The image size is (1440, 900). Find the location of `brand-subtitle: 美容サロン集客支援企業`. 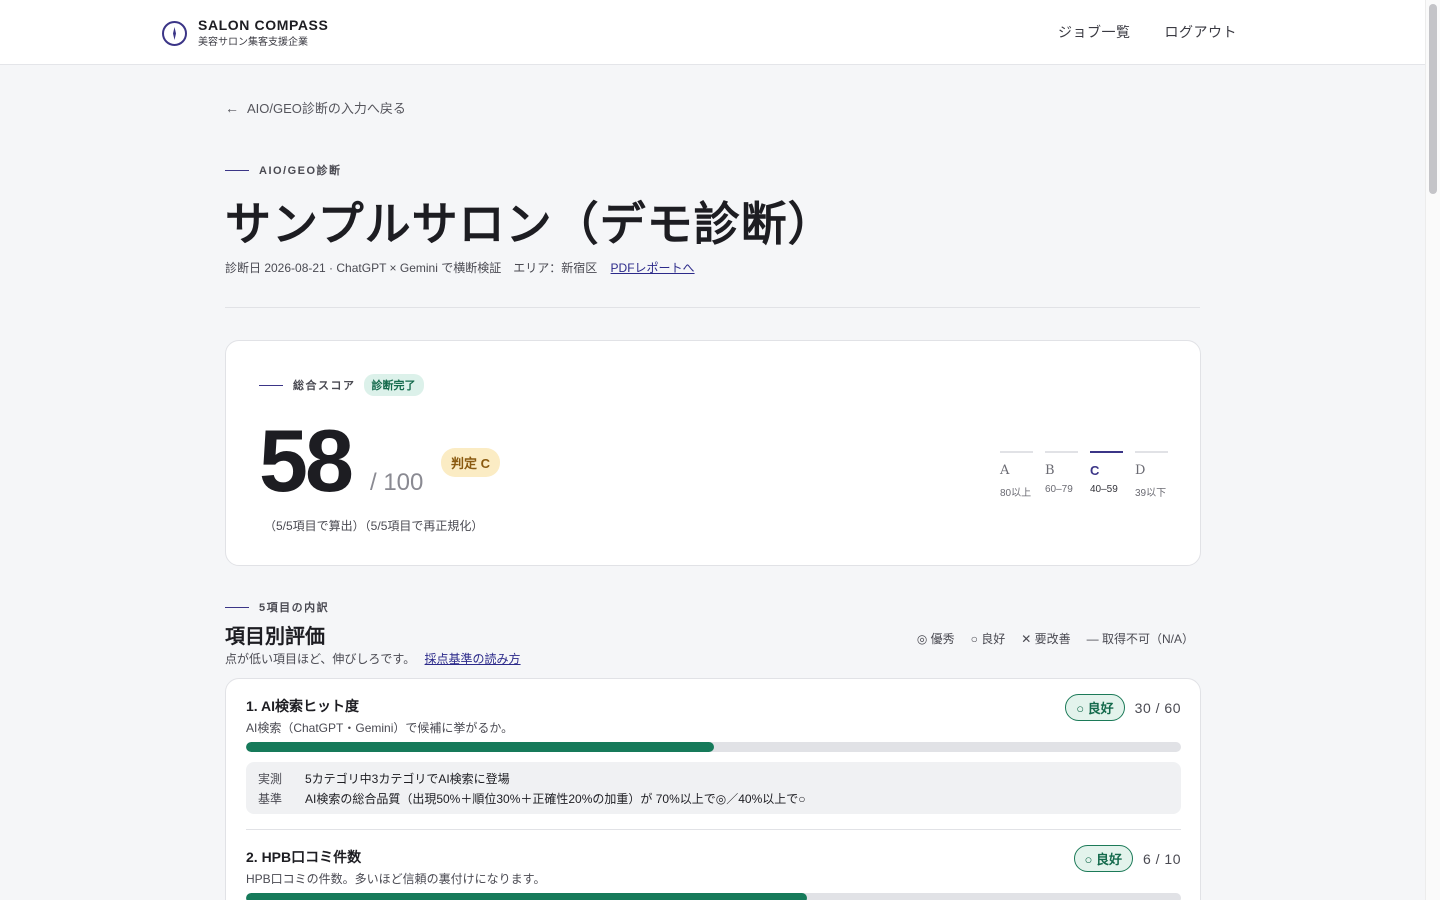

brand-subtitle: 美容サロン集客支援企業 is located at coordinates (253, 42).